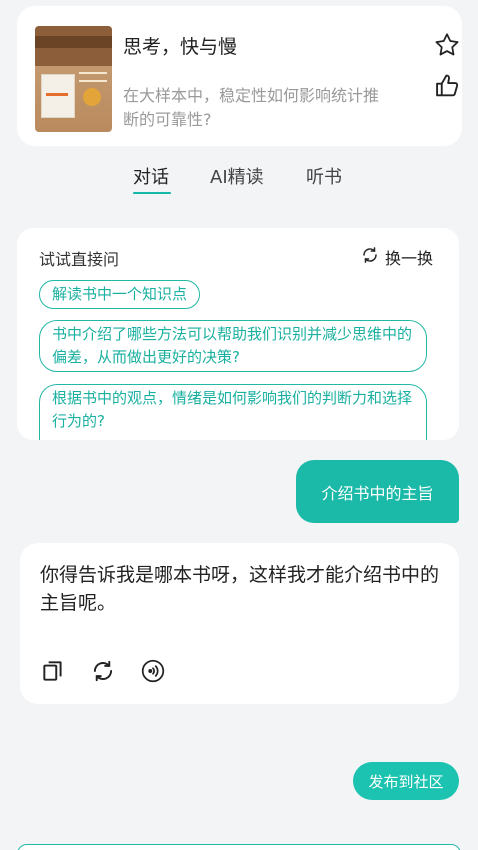 Image resolution: width=478 pixels, height=850 pixels. I want to click on ai-reply-text: 你得告诉我是哪本书呀，这样我才能介绍书中的主旨呢。, so click(240, 589).